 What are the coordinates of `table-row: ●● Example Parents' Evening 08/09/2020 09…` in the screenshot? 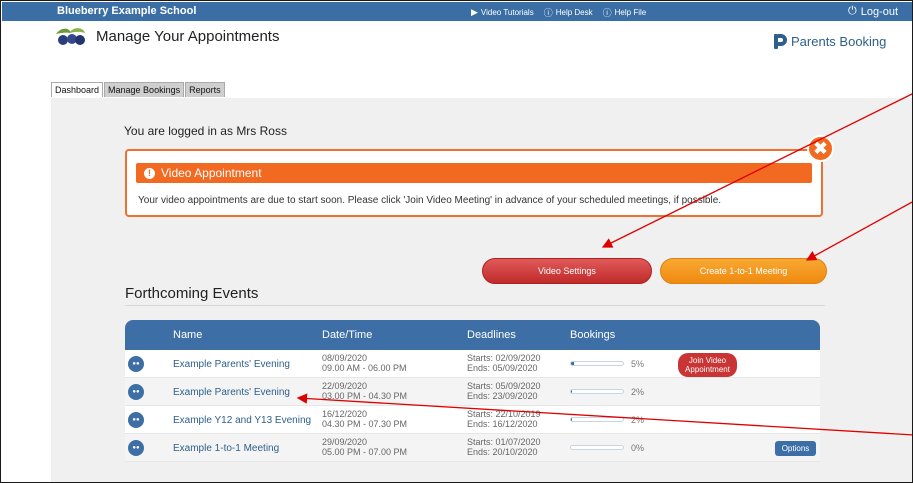 It's located at (472, 364).